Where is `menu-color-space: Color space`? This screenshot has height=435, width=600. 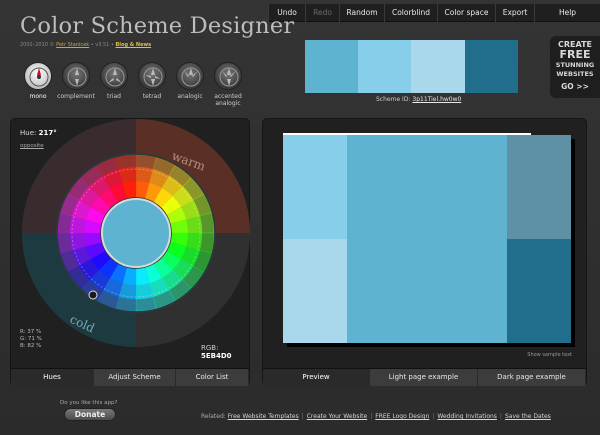
menu-color-space: Color space is located at coordinates (466, 13).